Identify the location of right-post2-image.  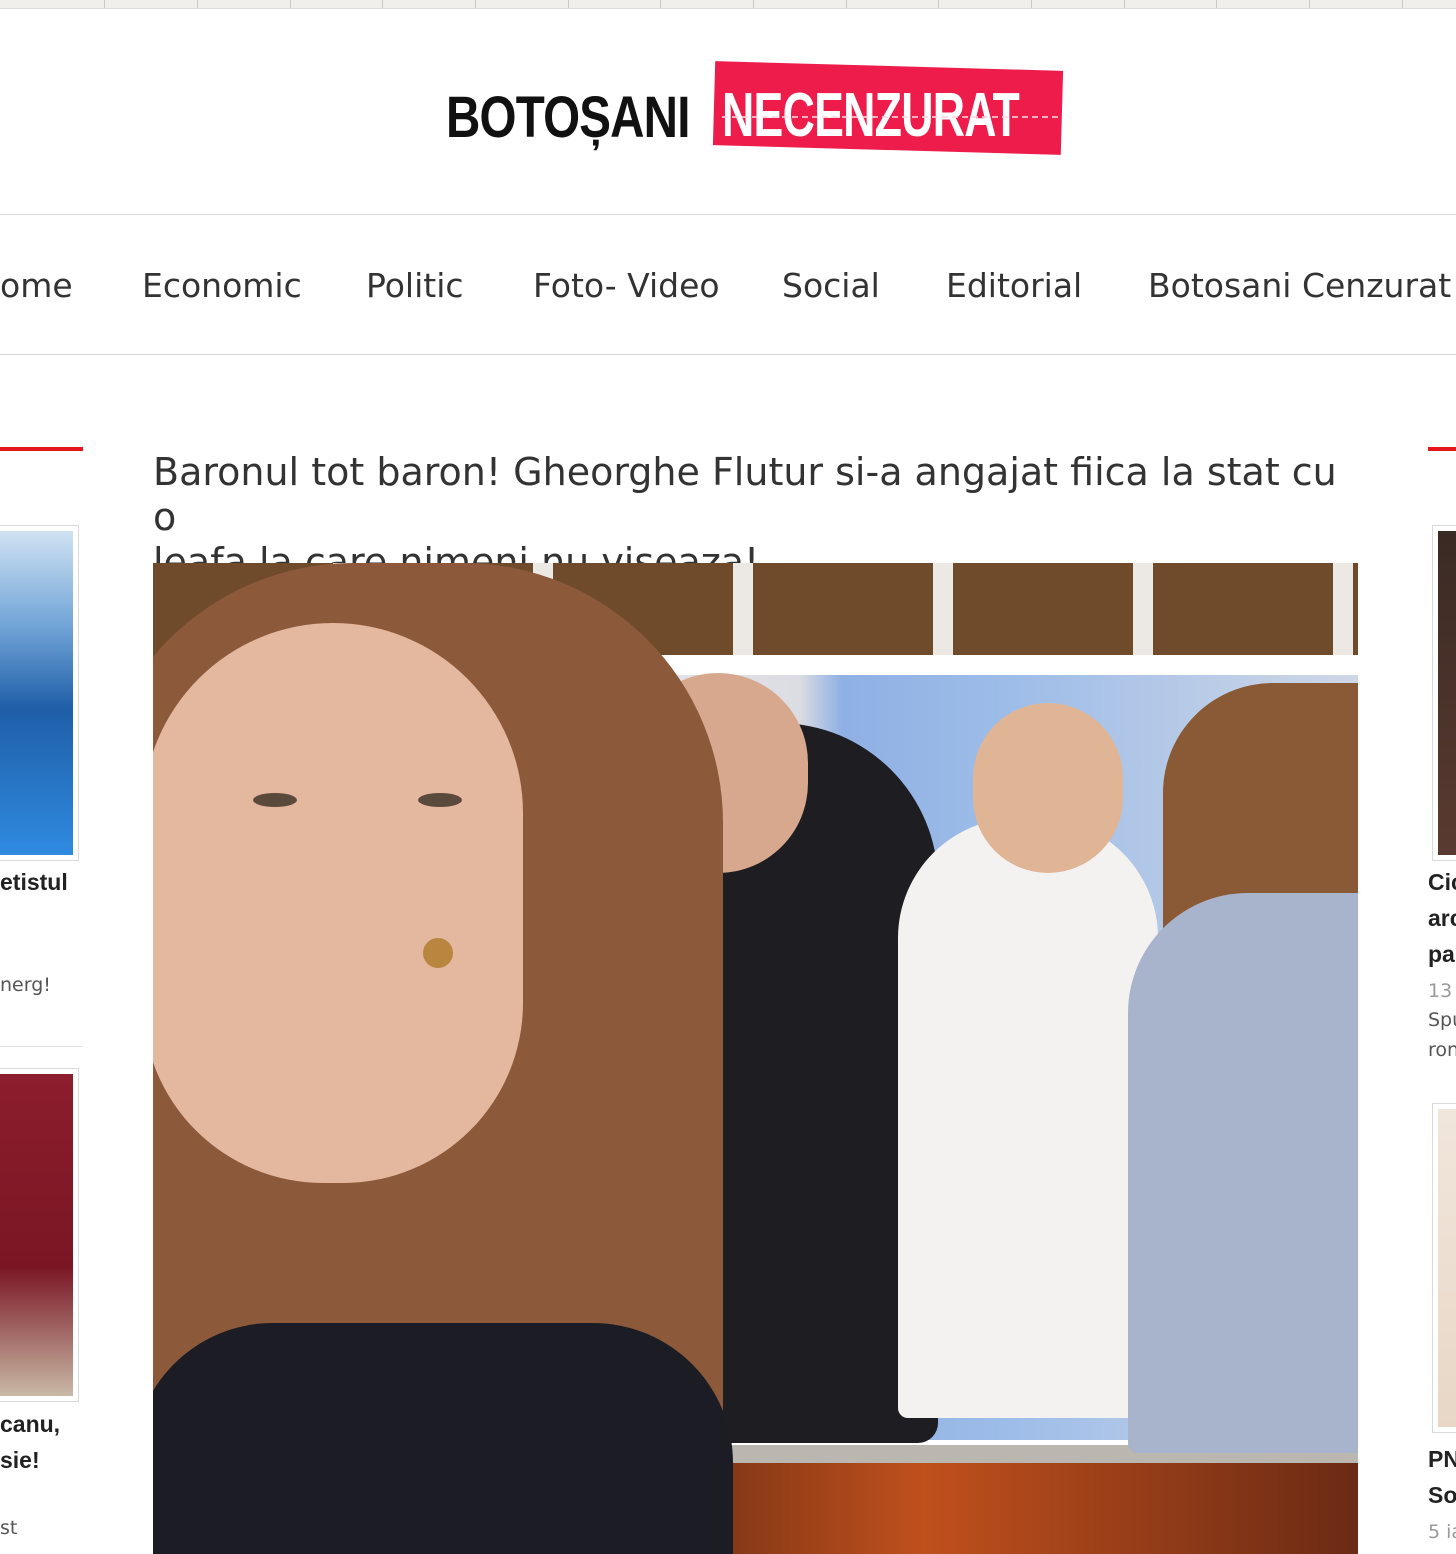
(1447, 1268).